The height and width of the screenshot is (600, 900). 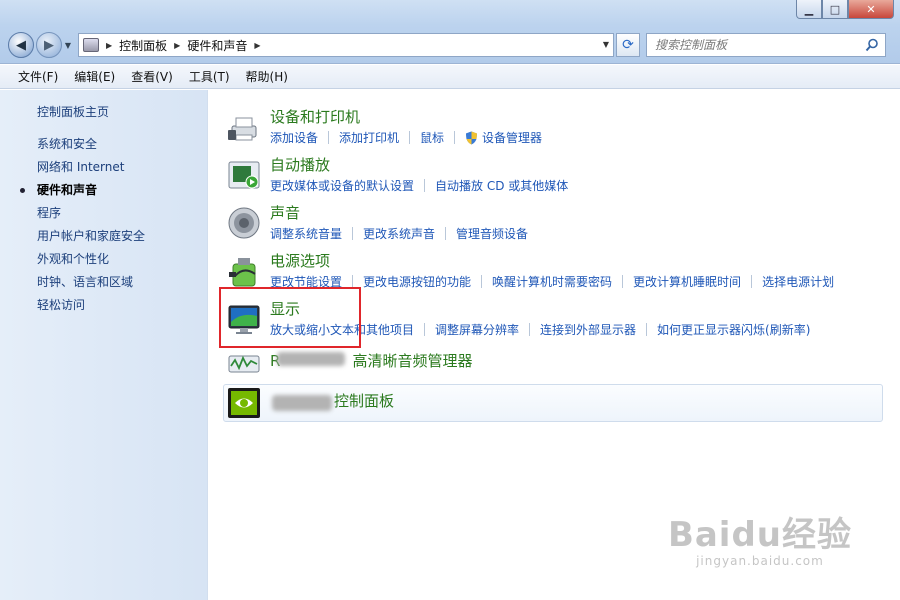 I want to click on link-choose-power-plan: 选择电源计划, so click(x=798, y=281).